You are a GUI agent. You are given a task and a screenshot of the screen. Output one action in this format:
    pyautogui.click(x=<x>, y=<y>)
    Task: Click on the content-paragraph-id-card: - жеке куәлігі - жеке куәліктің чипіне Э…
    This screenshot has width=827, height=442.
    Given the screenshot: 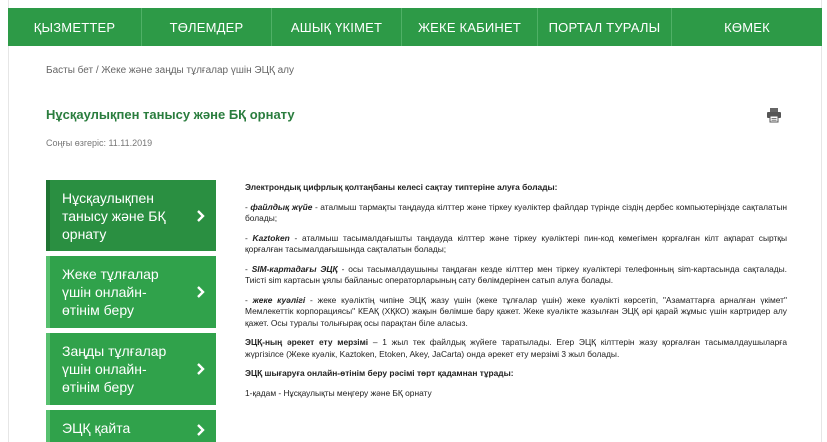 What is the action you would take?
    pyautogui.click(x=516, y=311)
    